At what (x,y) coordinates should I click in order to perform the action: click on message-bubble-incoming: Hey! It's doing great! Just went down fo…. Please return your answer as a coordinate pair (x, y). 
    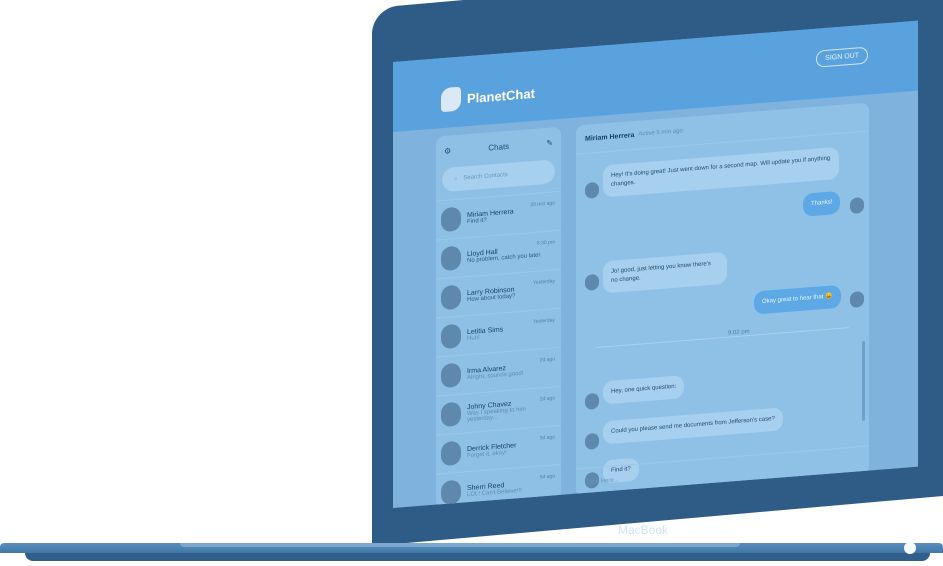
    Looking at the image, I should click on (721, 172).